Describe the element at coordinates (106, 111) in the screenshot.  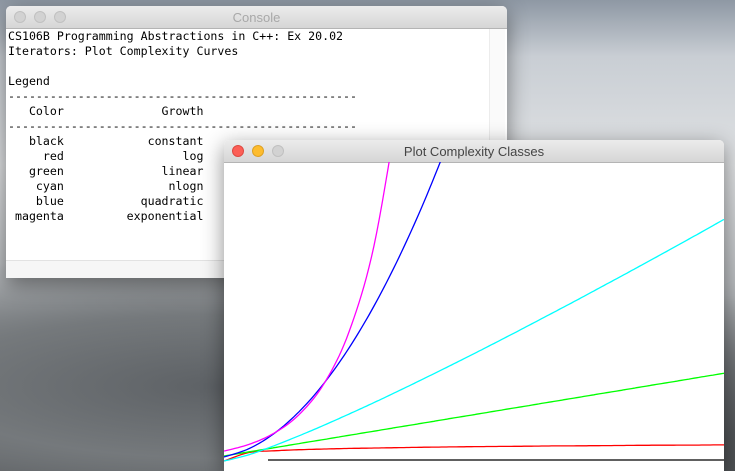
I see `console-line: Color Growth` at that location.